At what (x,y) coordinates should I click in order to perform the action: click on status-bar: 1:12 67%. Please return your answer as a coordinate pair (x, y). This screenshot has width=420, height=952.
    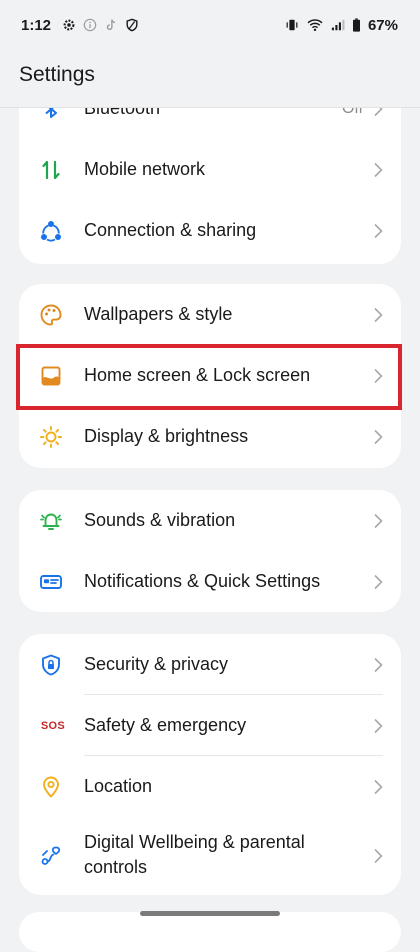
    Looking at the image, I should click on (210, 25).